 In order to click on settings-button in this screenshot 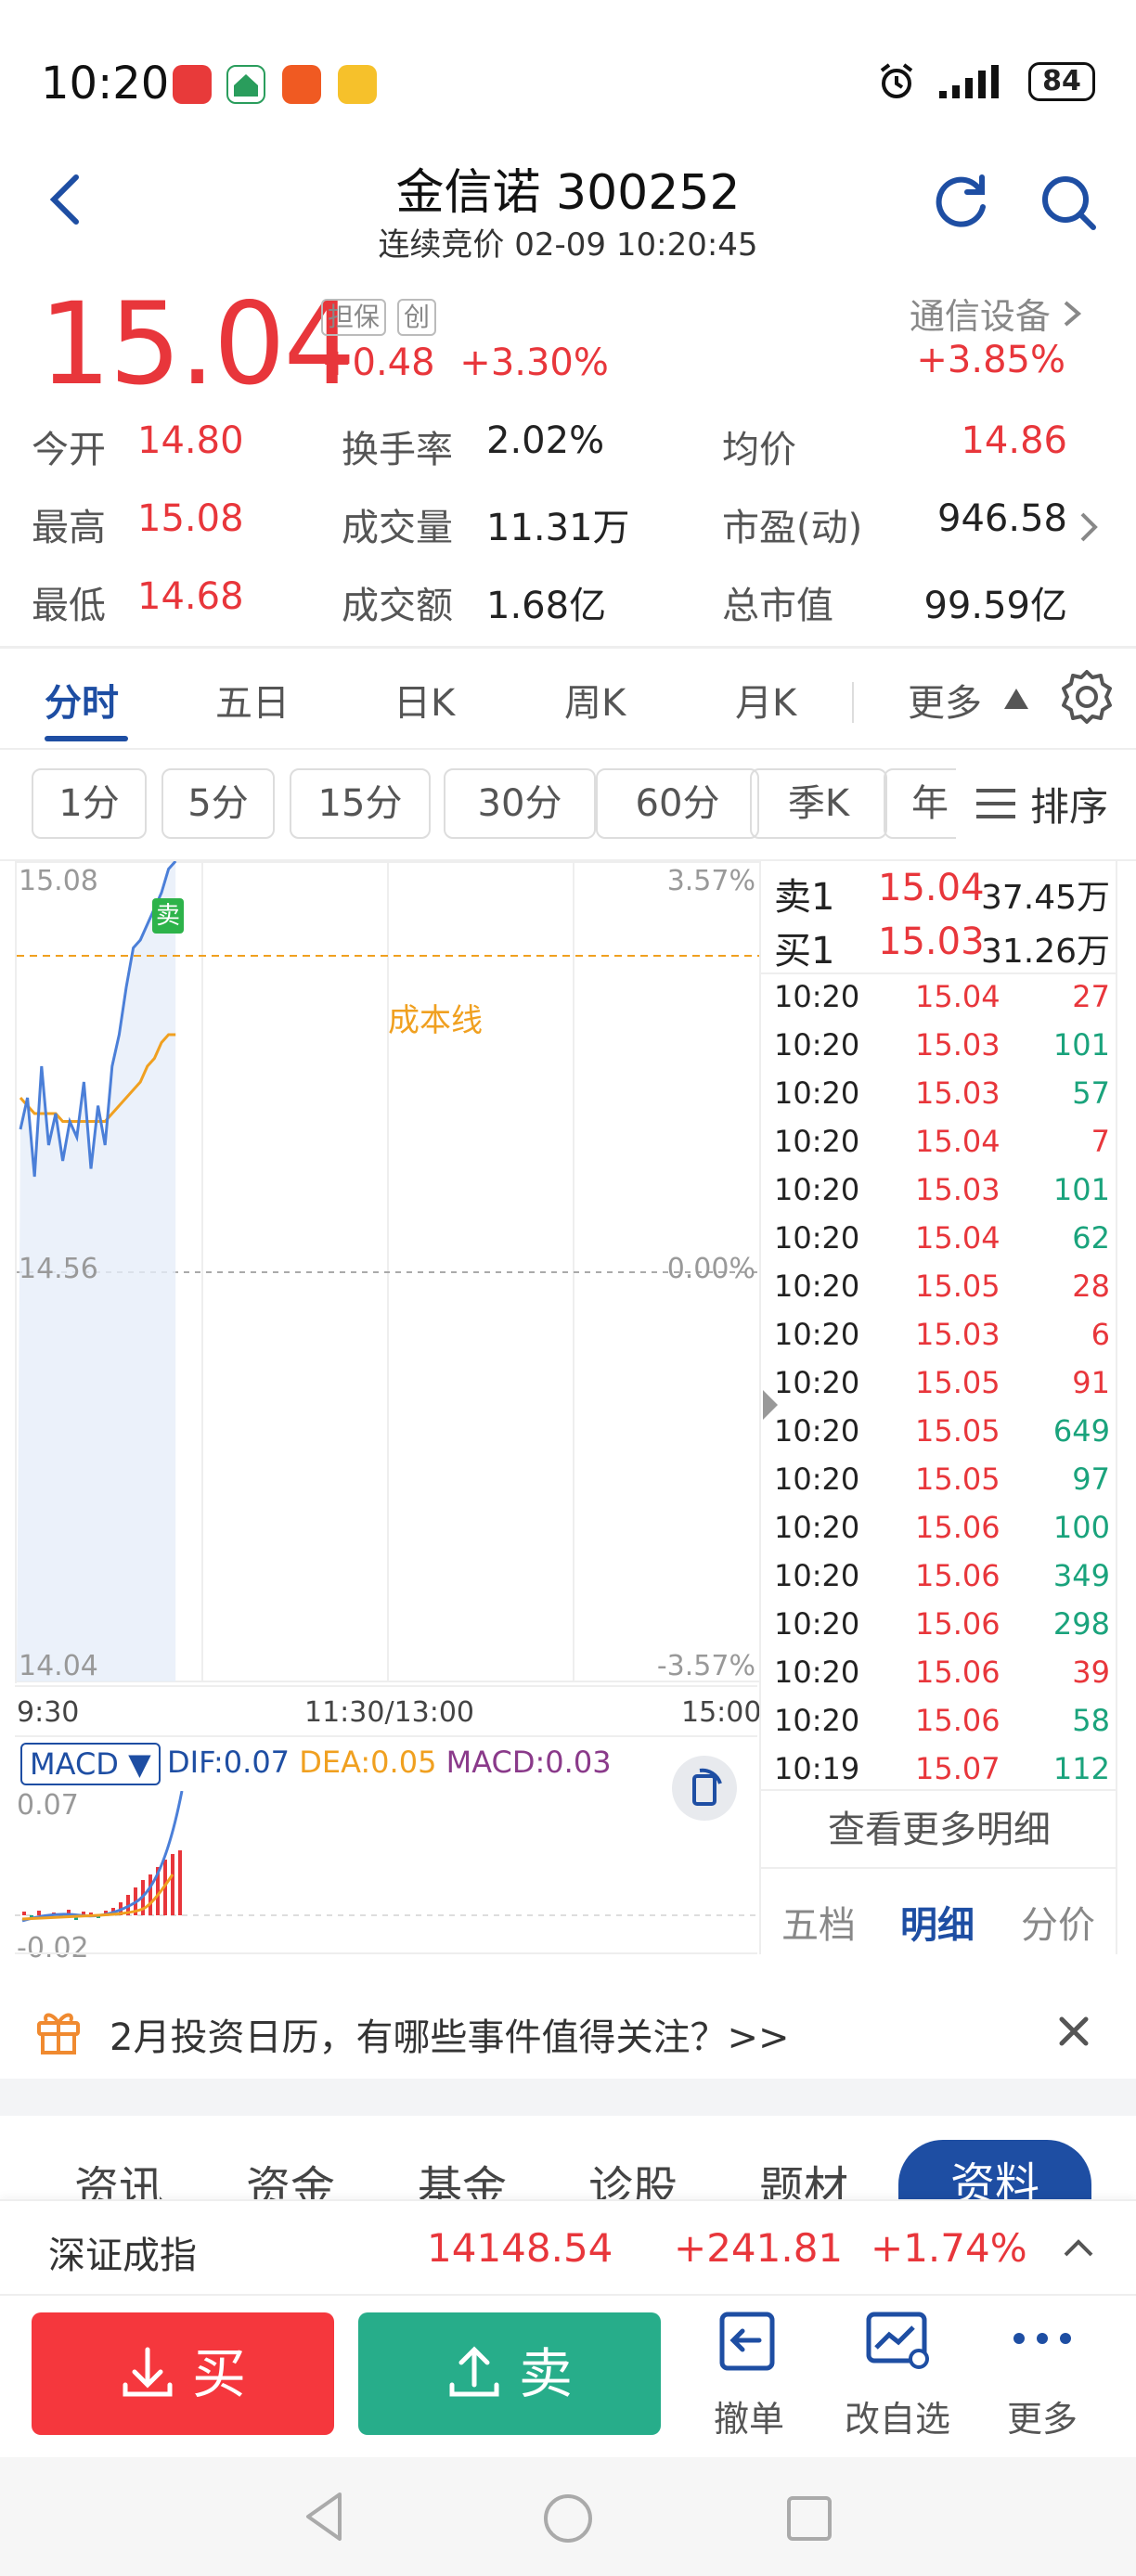, I will do `click(1086, 698)`.